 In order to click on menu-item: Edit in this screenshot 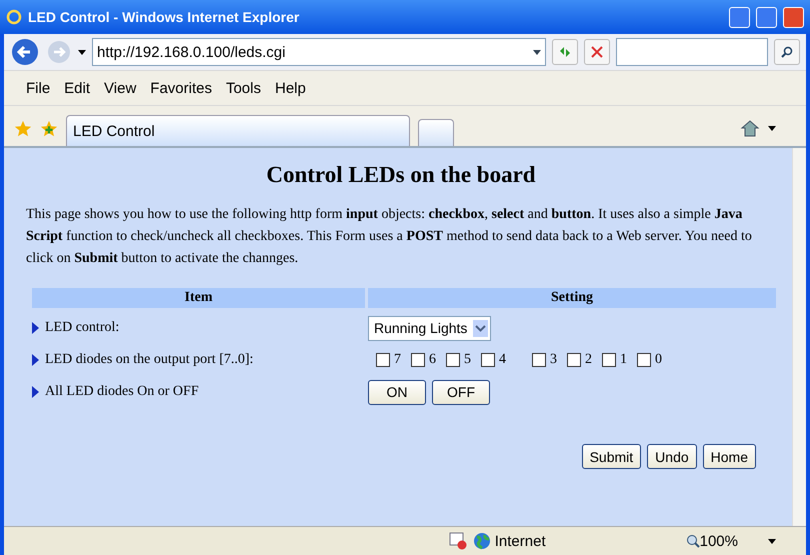, I will do `click(77, 88)`.